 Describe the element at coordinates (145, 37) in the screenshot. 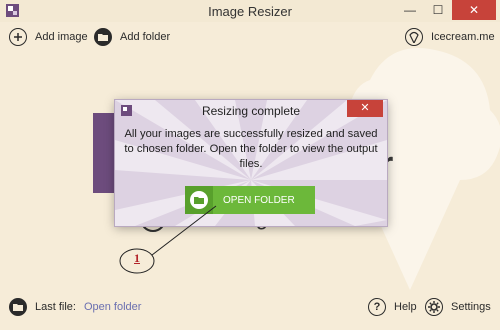

I see `add-folder-label: Add folder` at that location.